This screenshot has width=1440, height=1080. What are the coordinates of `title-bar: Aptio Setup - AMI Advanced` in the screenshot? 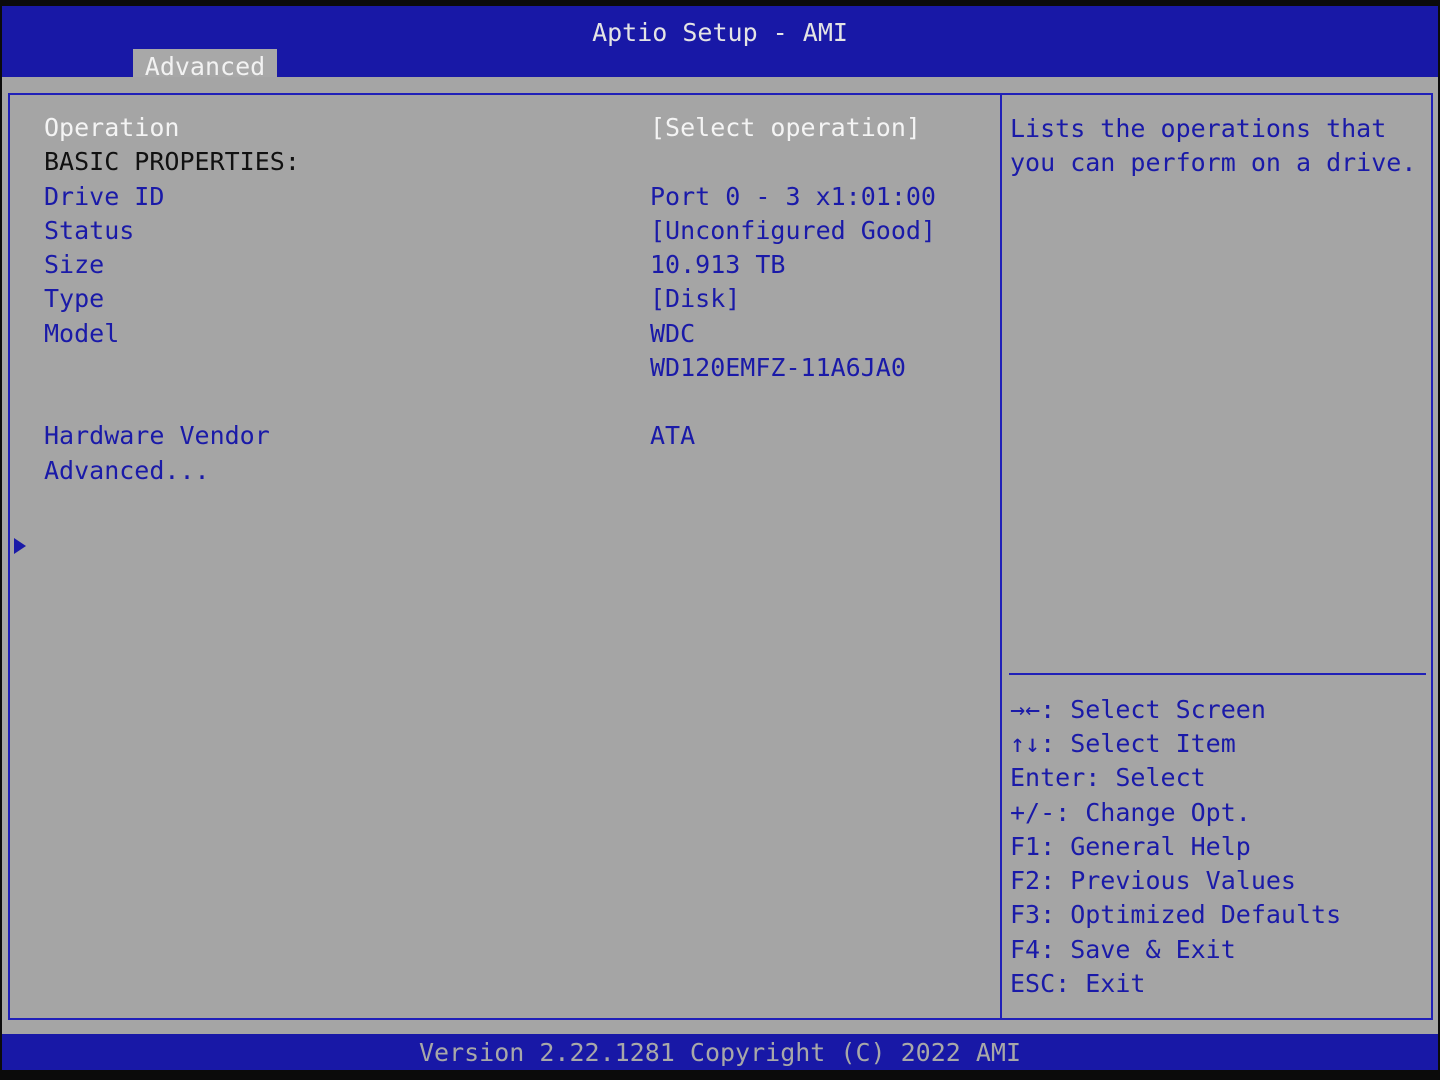 It's located at (720, 44).